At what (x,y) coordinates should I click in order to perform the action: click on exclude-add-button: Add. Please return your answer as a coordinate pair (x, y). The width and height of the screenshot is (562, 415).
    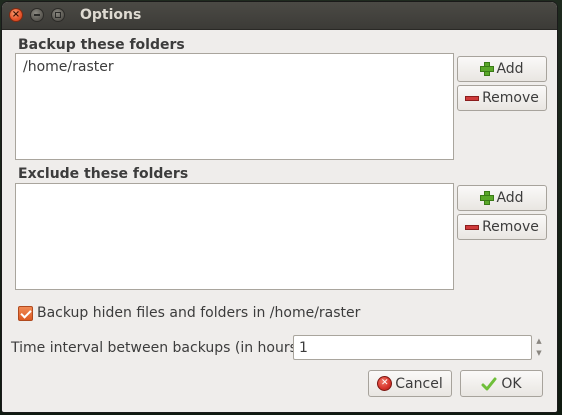
    Looking at the image, I should click on (502, 198).